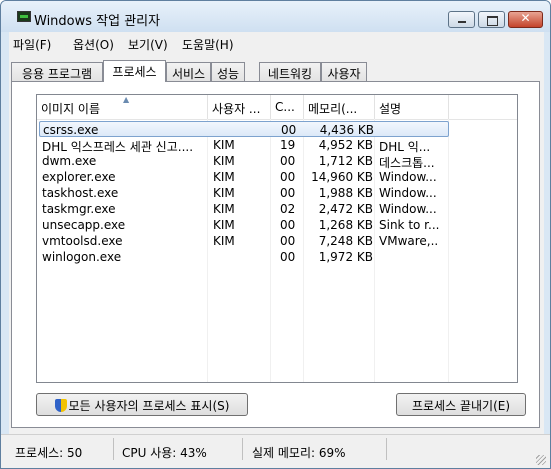 The height and width of the screenshot is (469, 551). I want to click on column-image-name: 이미지 이름 ▲, so click(122, 107).